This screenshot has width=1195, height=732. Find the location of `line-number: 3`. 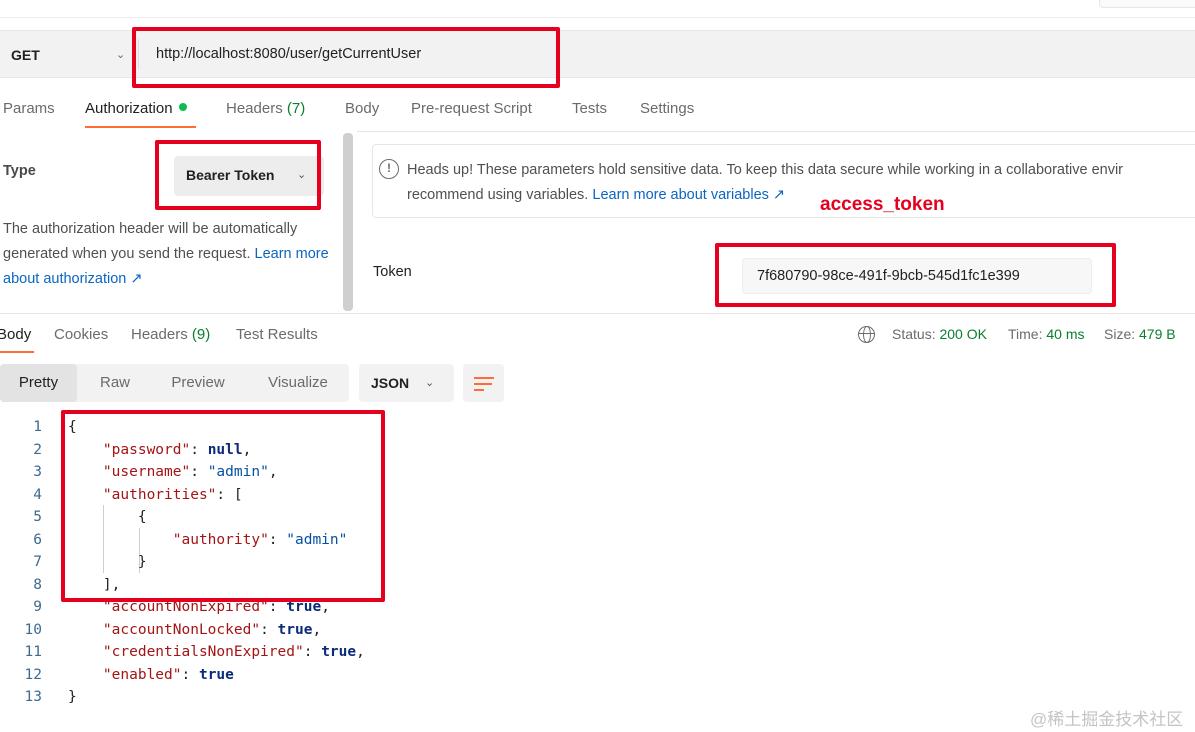

line-number: 3 is located at coordinates (37, 472).